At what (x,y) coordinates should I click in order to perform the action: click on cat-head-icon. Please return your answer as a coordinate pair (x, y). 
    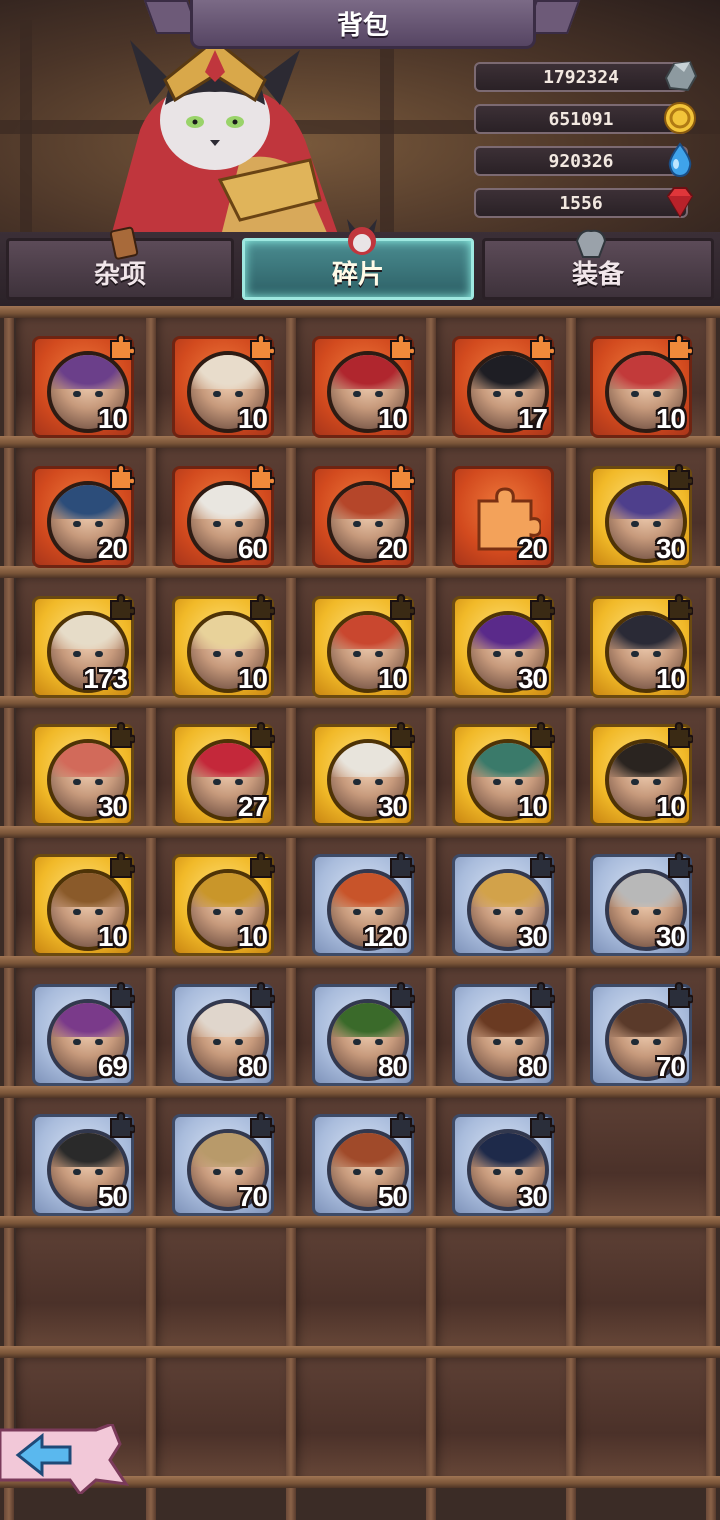
    Looking at the image, I should click on (362, 237).